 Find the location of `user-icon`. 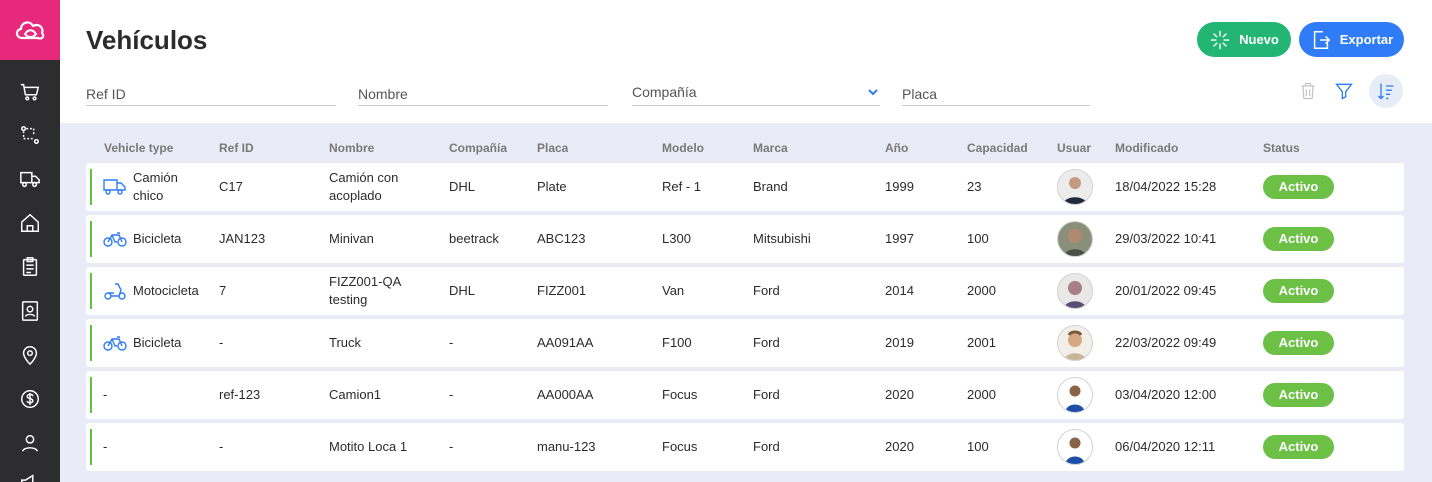

user-icon is located at coordinates (30, 443).